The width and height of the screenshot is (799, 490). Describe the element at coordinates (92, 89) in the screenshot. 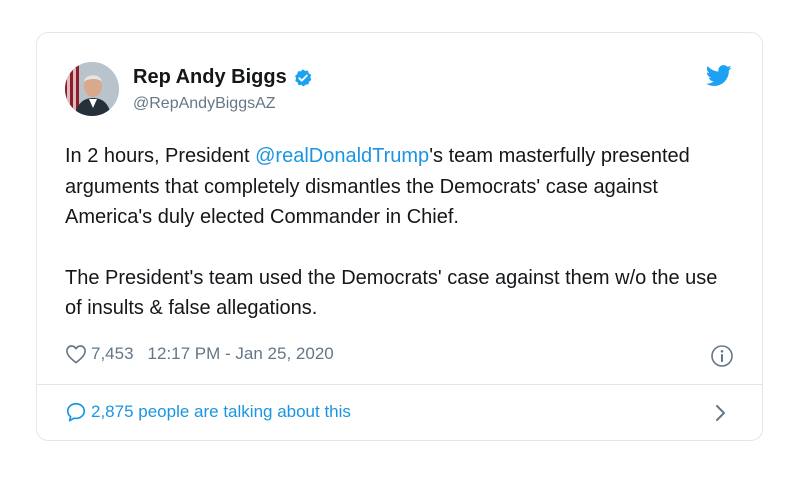

I see `avatar` at that location.